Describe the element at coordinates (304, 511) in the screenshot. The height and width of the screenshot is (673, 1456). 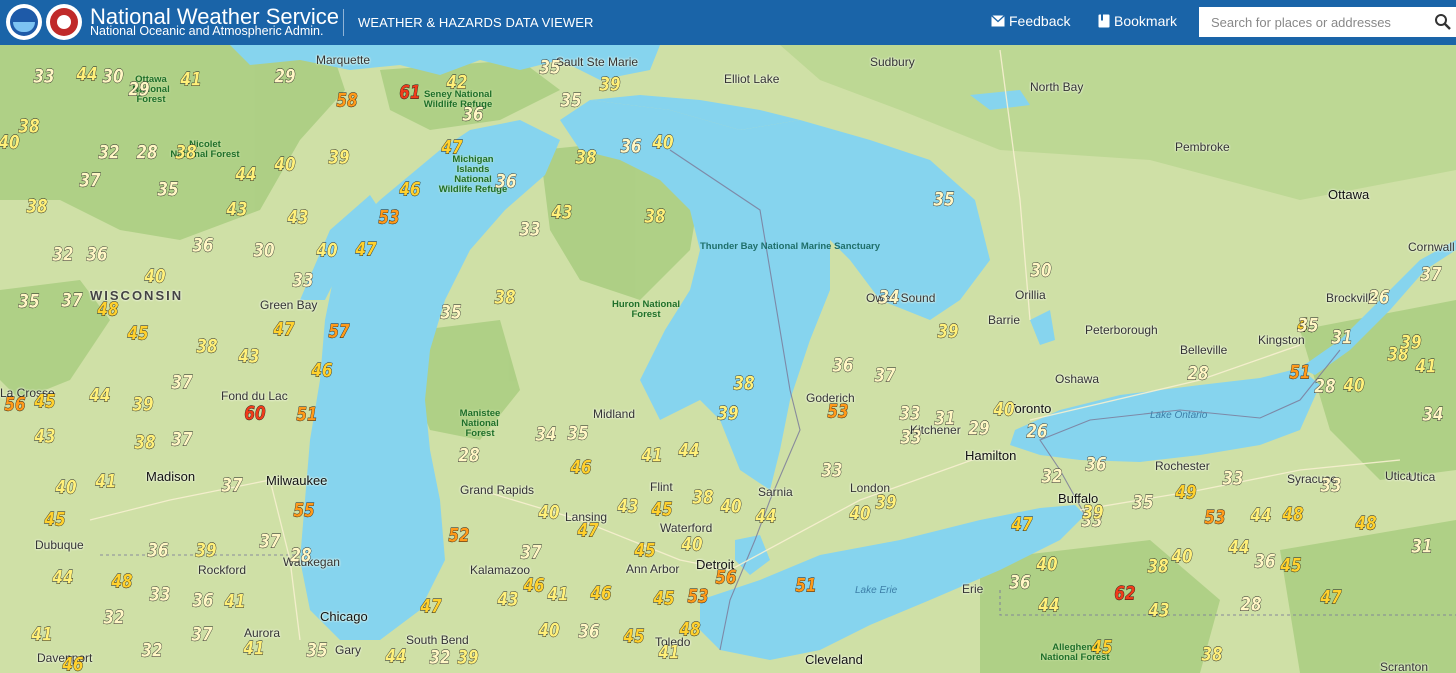
I see `temperature-marker: 55` at that location.